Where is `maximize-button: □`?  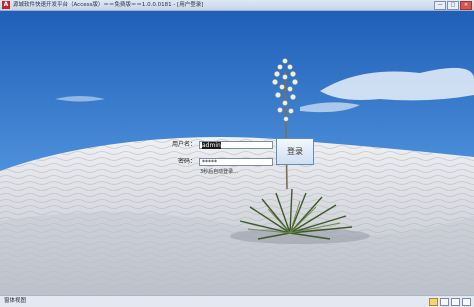 maximize-button: □ is located at coordinates (453, 5).